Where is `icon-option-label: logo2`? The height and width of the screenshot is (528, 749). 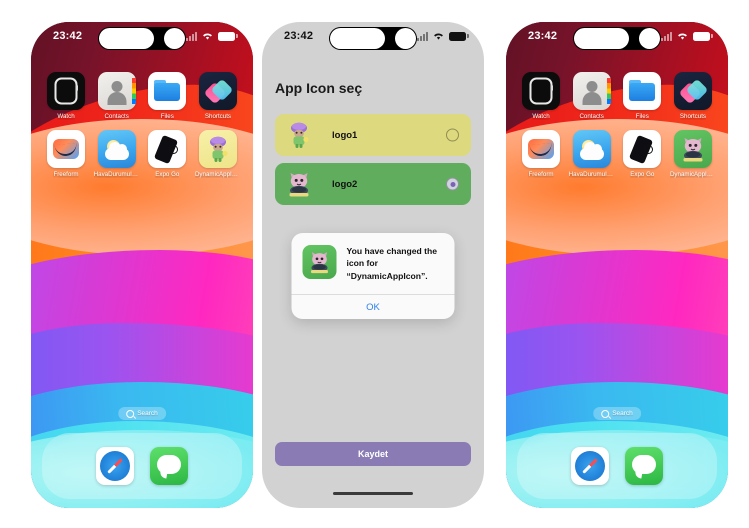 icon-option-label: logo2 is located at coordinates (345, 184).